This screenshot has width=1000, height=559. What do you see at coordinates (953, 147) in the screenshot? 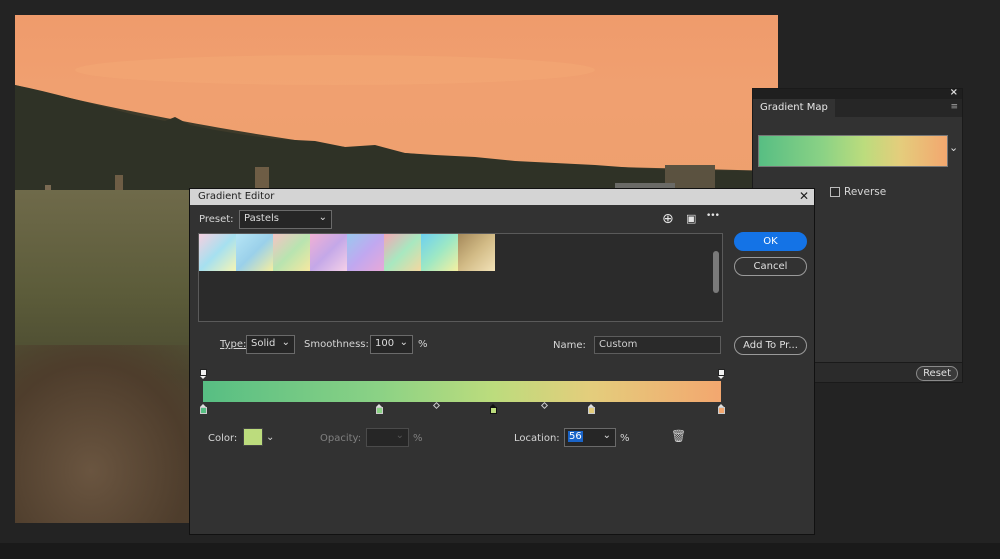
I see `gradient-picker-chevron-down-icon: ⌄` at bounding box center [953, 147].